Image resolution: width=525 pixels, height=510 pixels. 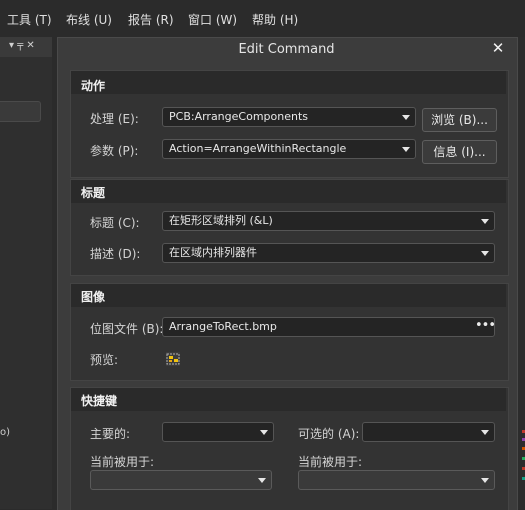 I want to click on menu-reports: 报告 (R), so click(x=151, y=19).